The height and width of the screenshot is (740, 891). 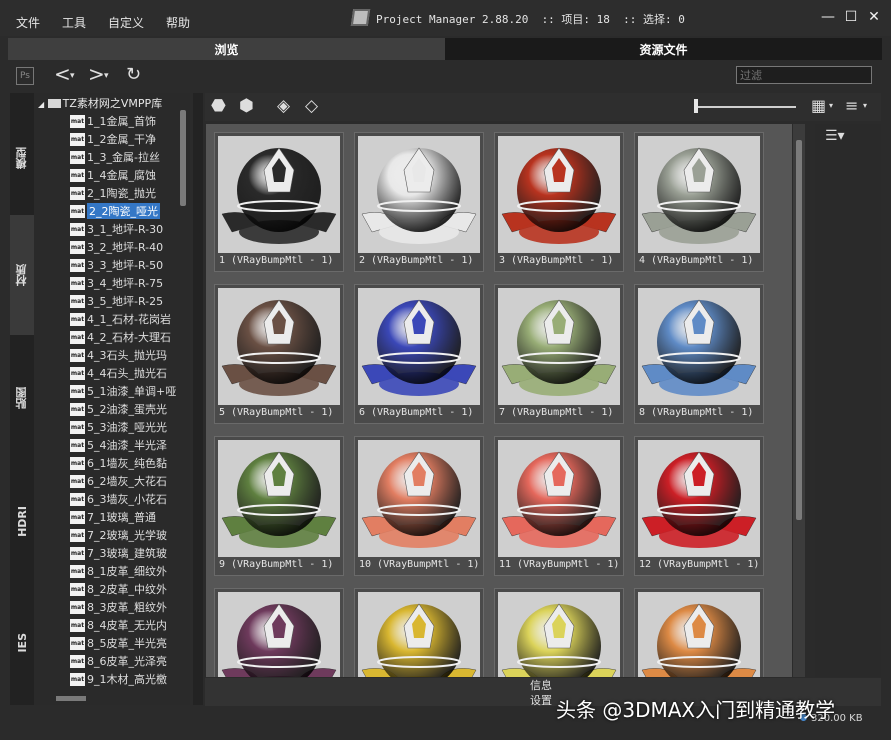 I want to click on tree-item: mat 8_3皮革_粗纹外, so click(x=130, y=607).